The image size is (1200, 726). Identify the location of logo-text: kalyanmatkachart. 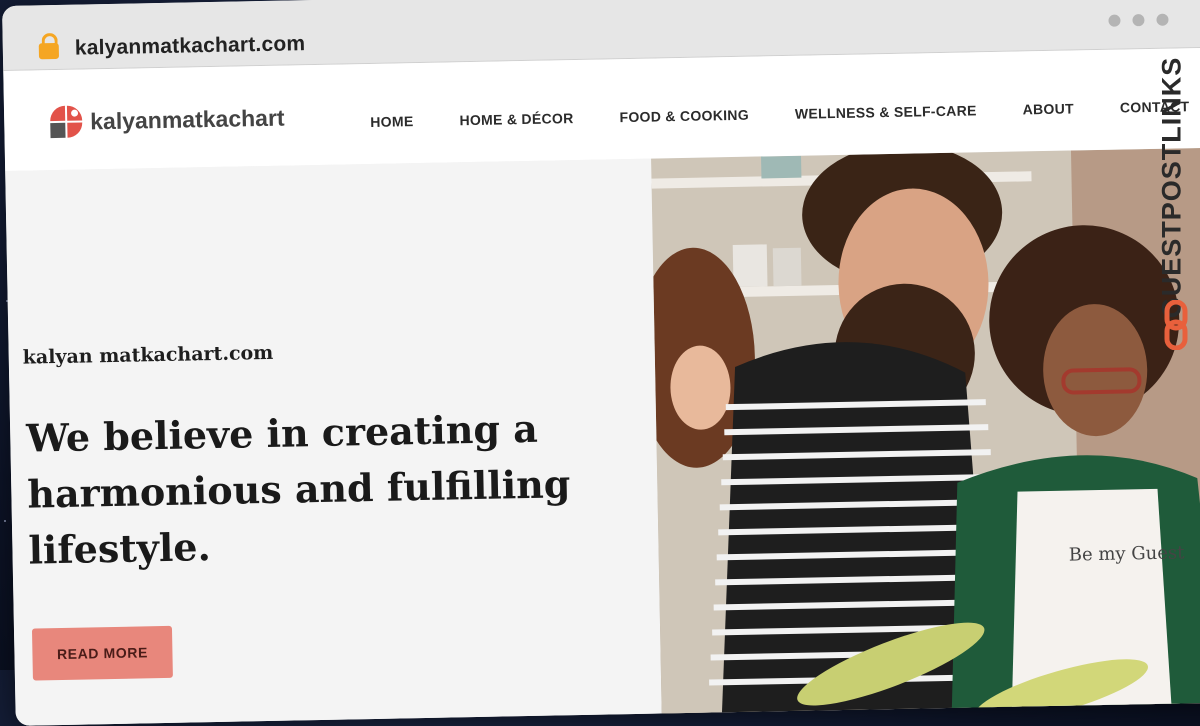
(187, 119).